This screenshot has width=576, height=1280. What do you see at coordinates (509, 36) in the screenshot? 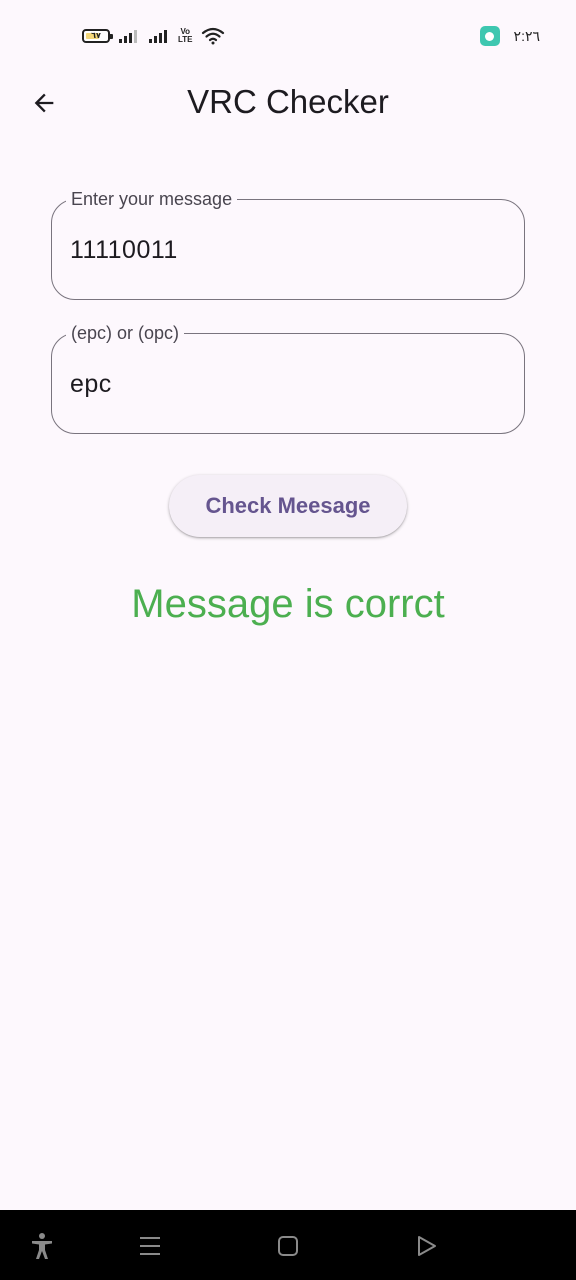
I see `status-icons-right: ٢:٢٦` at bounding box center [509, 36].